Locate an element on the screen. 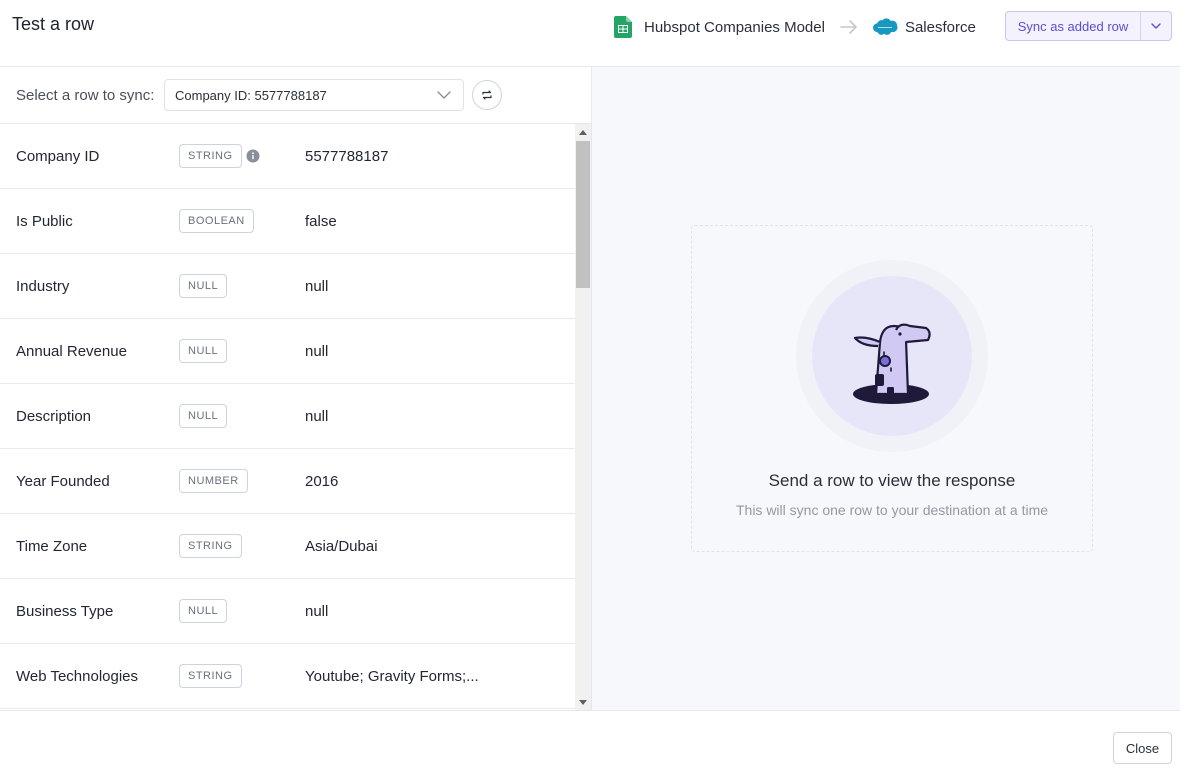  rows-scrollbar is located at coordinates (583, 417).